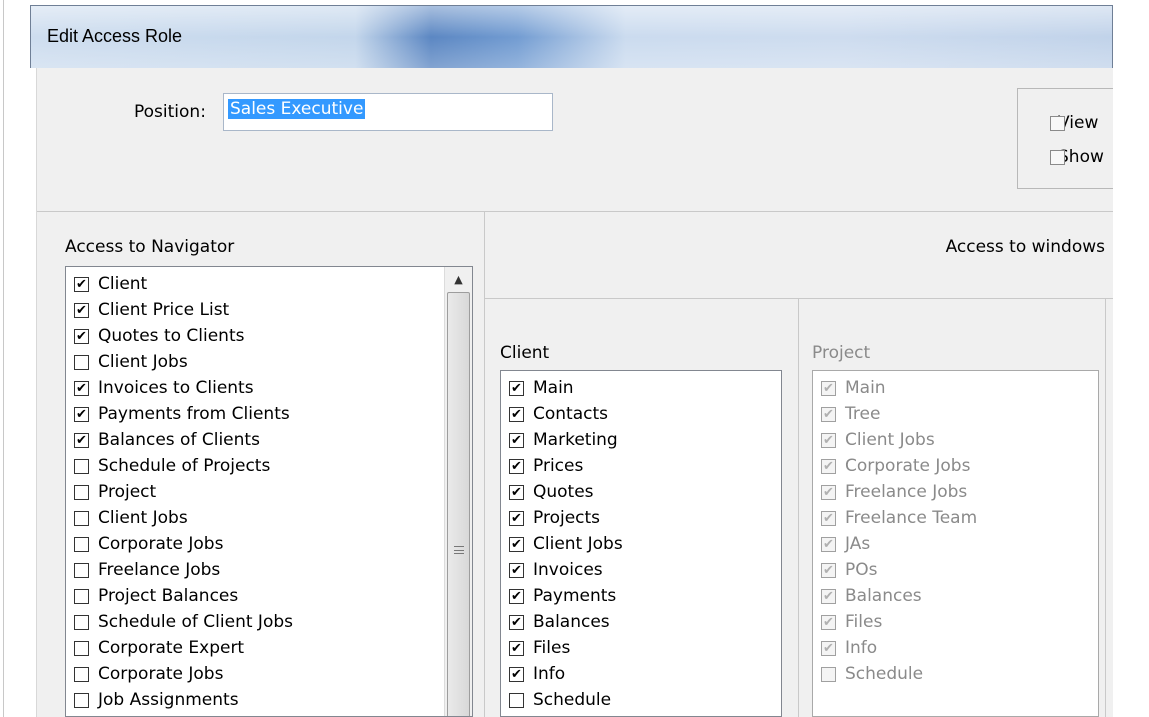 This screenshot has height=717, width=1149. I want to click on title-bar-glass, so click(571, 37).